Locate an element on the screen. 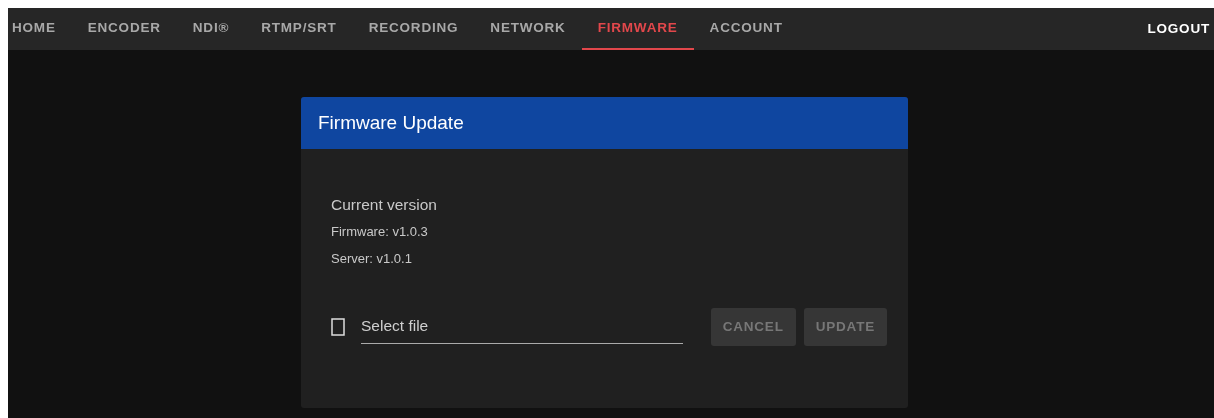 Image resolution: width=1214 pixels, height=418 pixels. version-text: Server: v1.0.1 is located at coordinates (372, 258).